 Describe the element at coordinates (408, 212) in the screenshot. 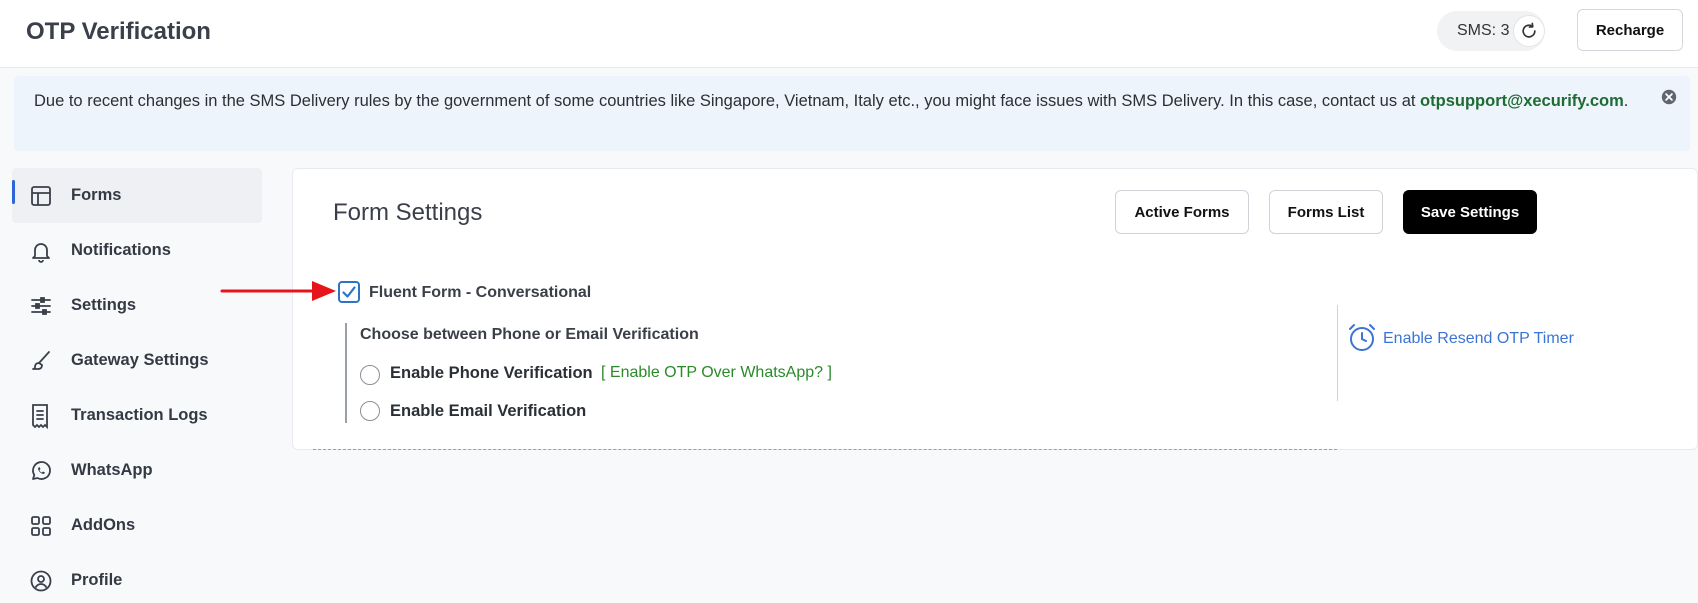

I see `panel-title: Form Settings` at that location.